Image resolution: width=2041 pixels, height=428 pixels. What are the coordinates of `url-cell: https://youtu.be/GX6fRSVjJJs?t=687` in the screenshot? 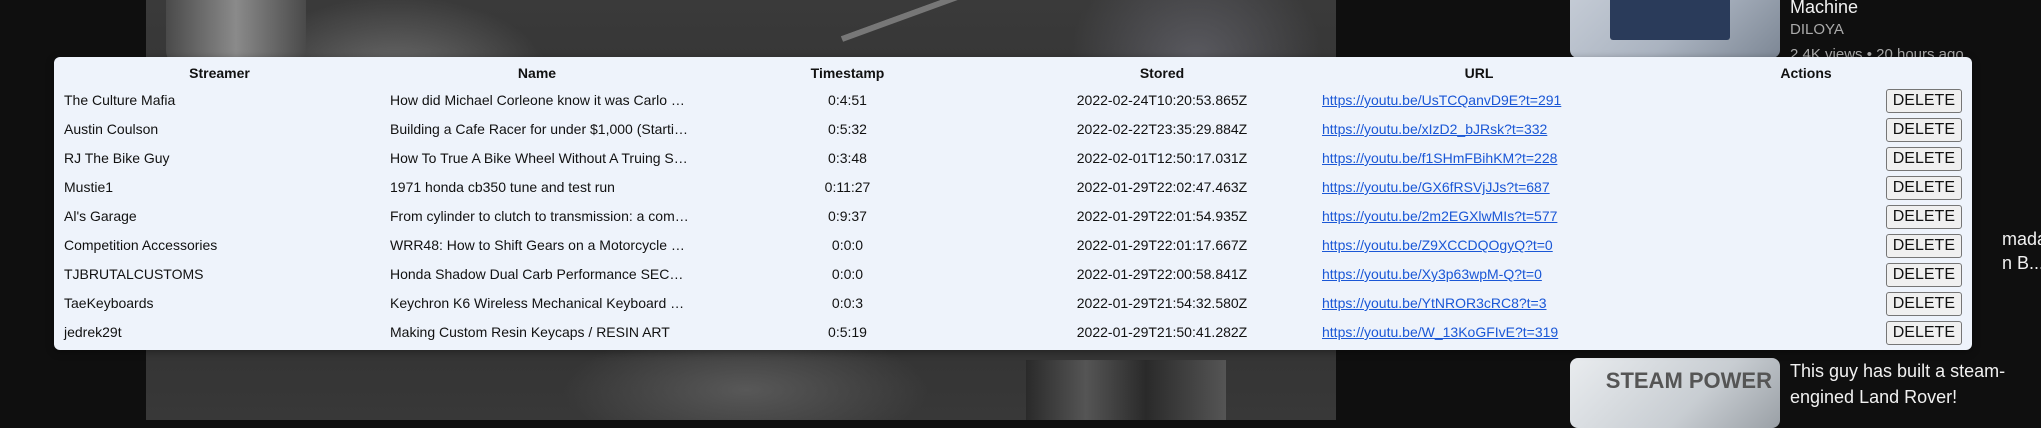 It's located at (1479, 187).